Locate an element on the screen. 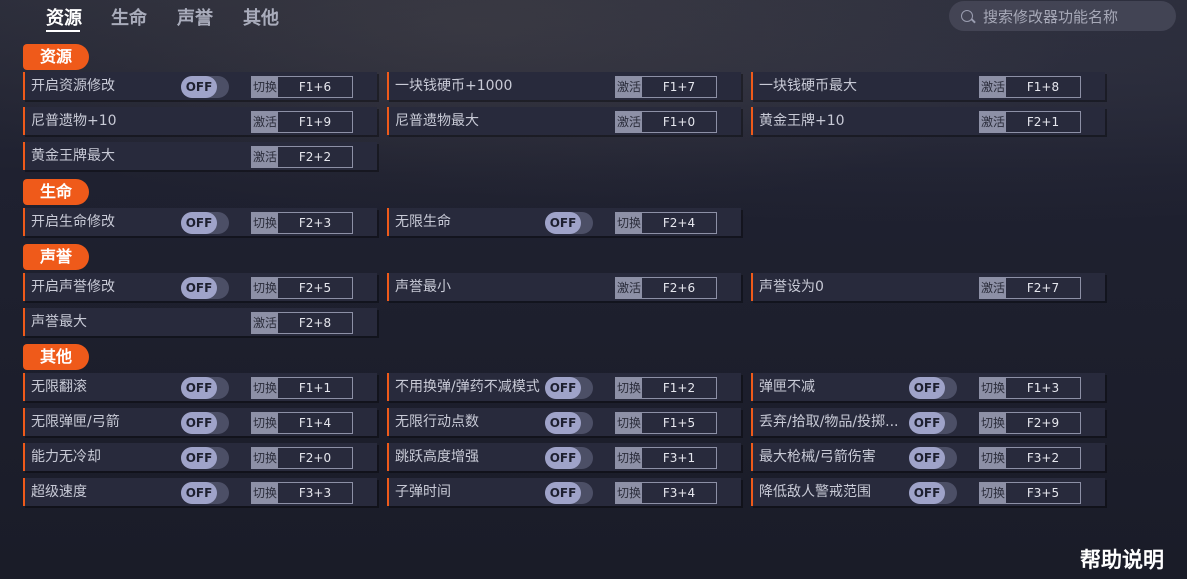  search-box is located at coordinates (1062, 16).